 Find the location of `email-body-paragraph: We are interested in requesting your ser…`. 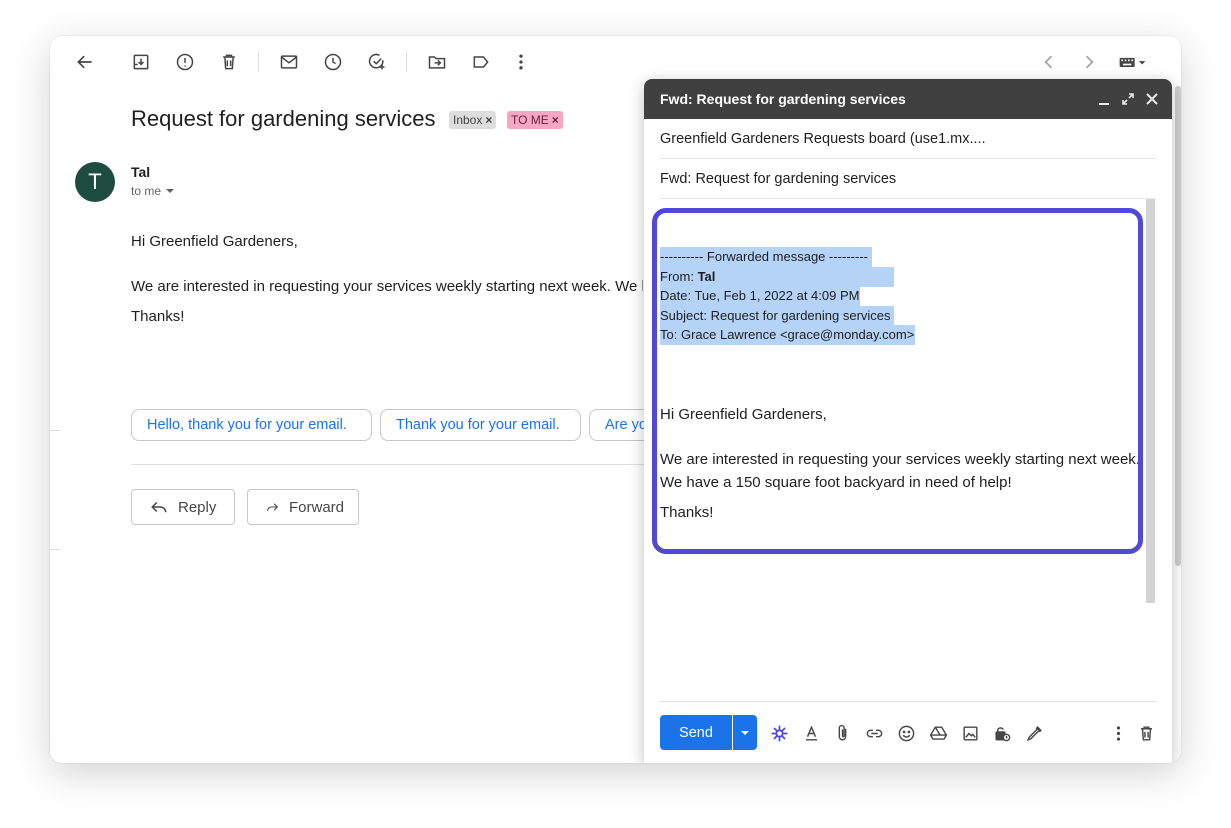

email-body-paragraph: We are interested in requesting your ser… is located at coordinates (387, 286).